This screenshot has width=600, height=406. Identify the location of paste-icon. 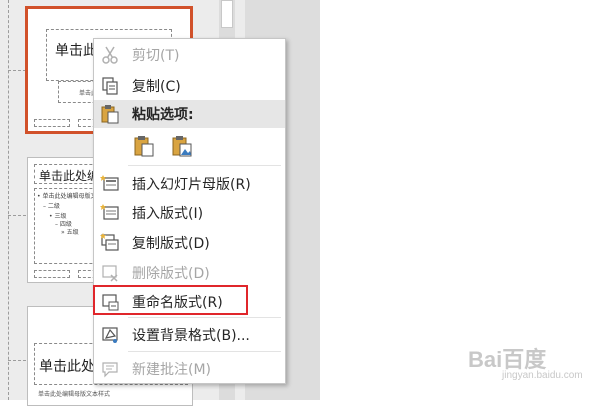
(110, 114).